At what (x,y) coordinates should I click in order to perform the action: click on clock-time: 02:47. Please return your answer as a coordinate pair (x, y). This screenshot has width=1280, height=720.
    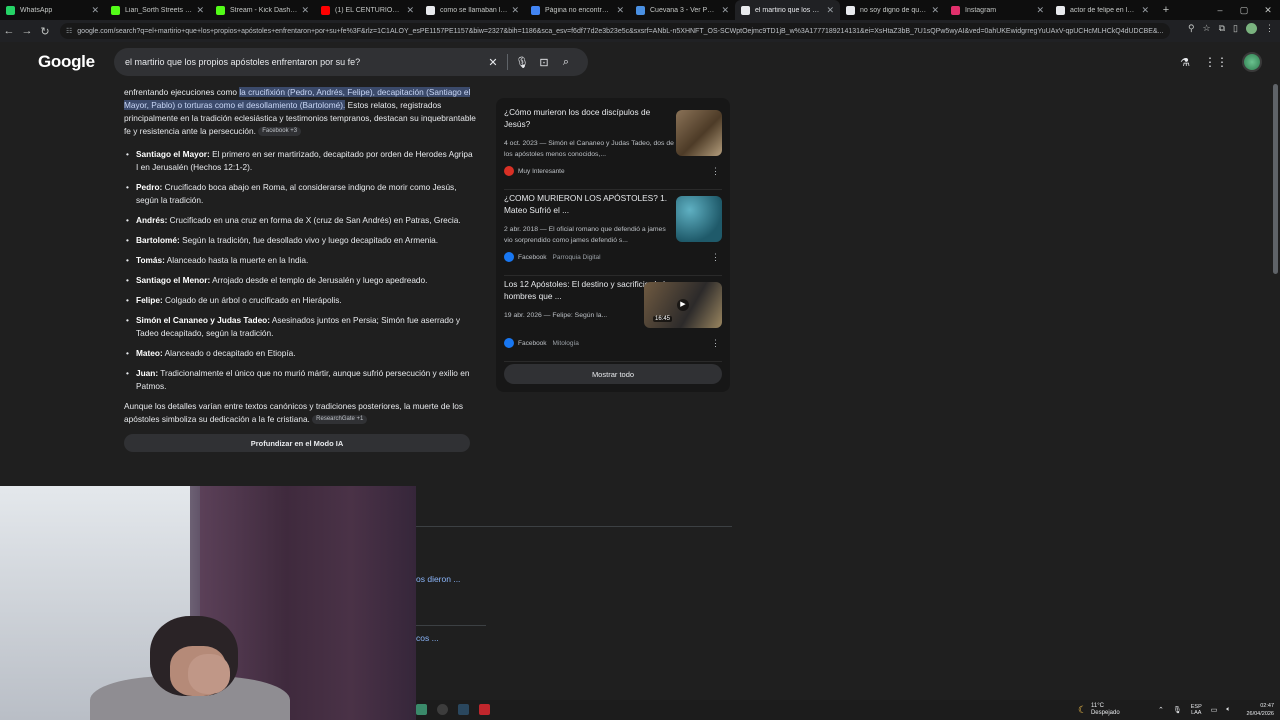
    Looking at the image, I should click on (1267, 706).